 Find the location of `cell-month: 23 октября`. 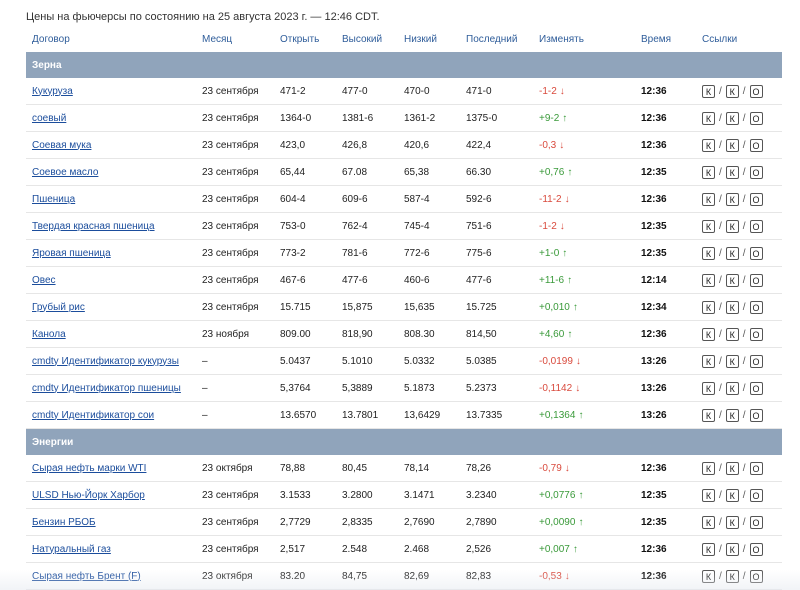

cell-month: 23 октября is located at coordinates (235, 468).